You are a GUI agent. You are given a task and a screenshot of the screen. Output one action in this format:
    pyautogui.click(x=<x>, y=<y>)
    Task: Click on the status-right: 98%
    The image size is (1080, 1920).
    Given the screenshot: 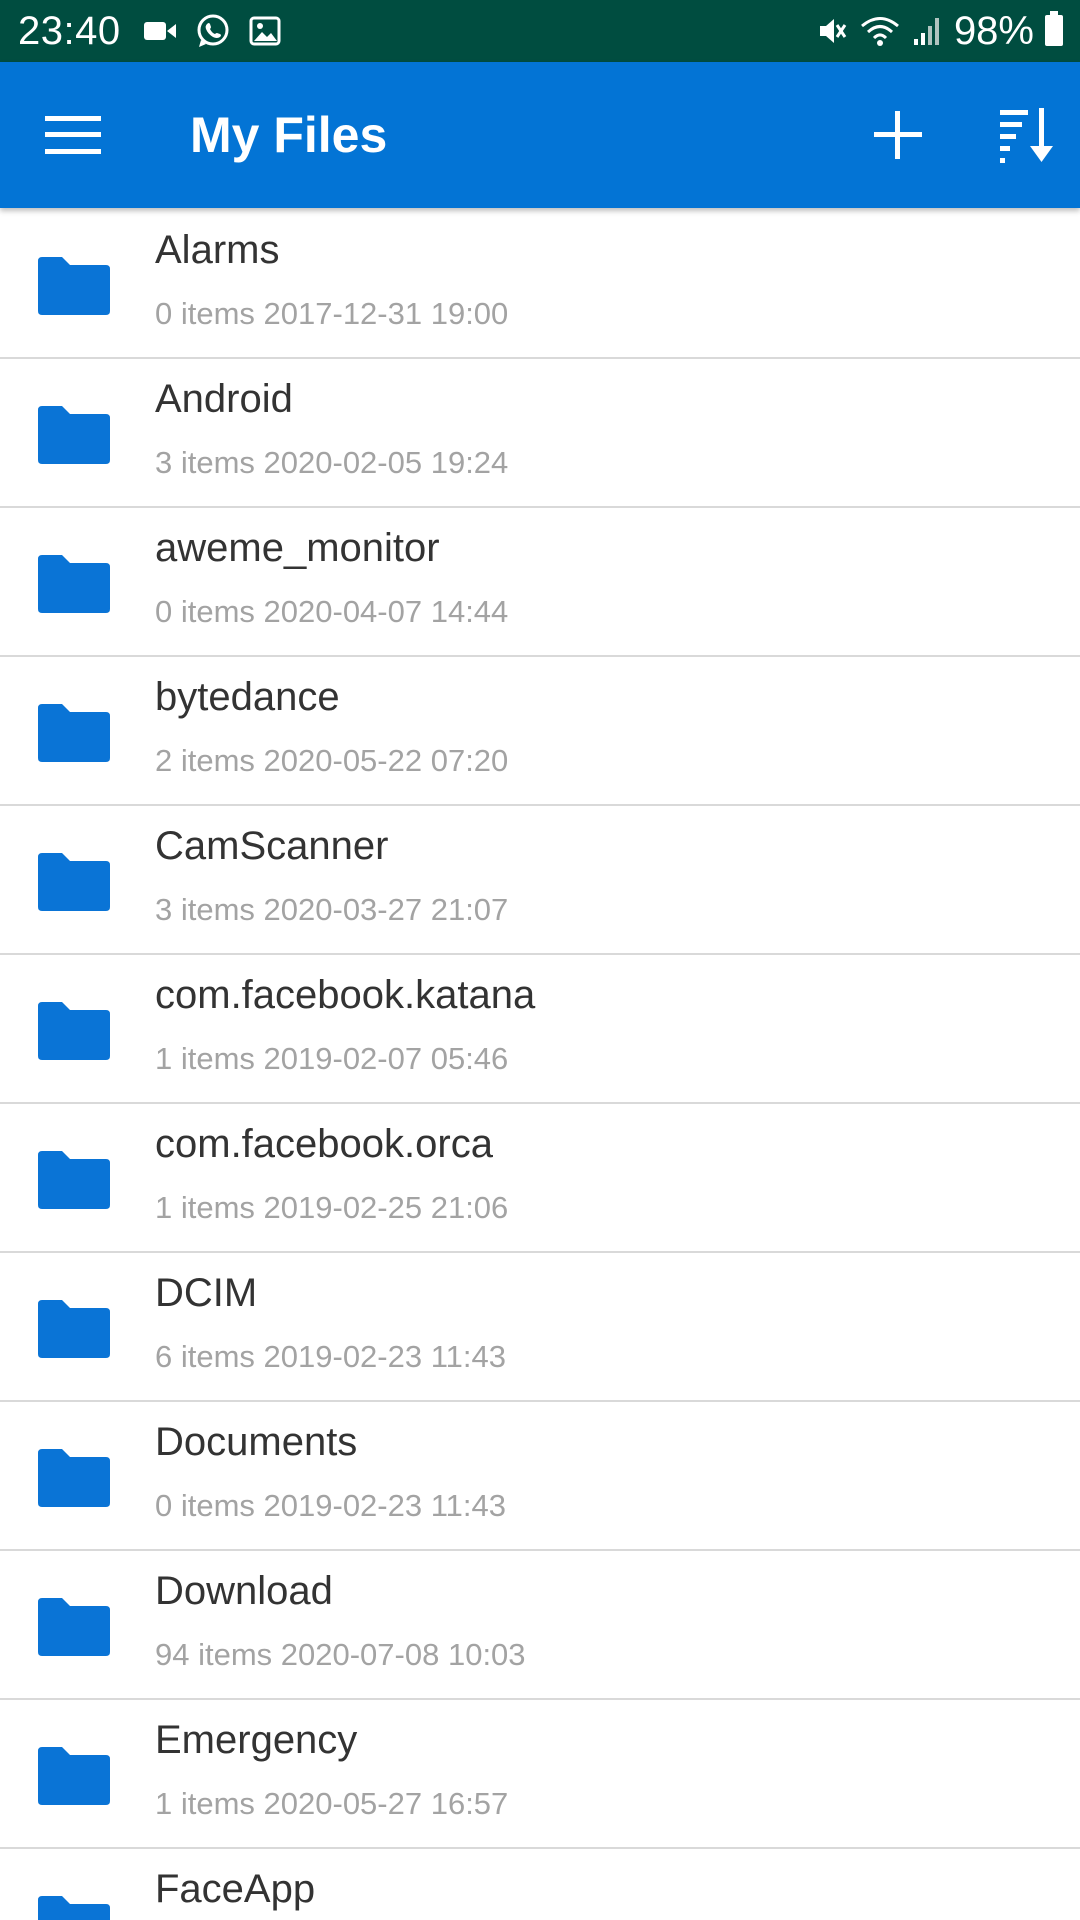 What is the action you would take?
    pyautogui.click(x=939, y=31)
    